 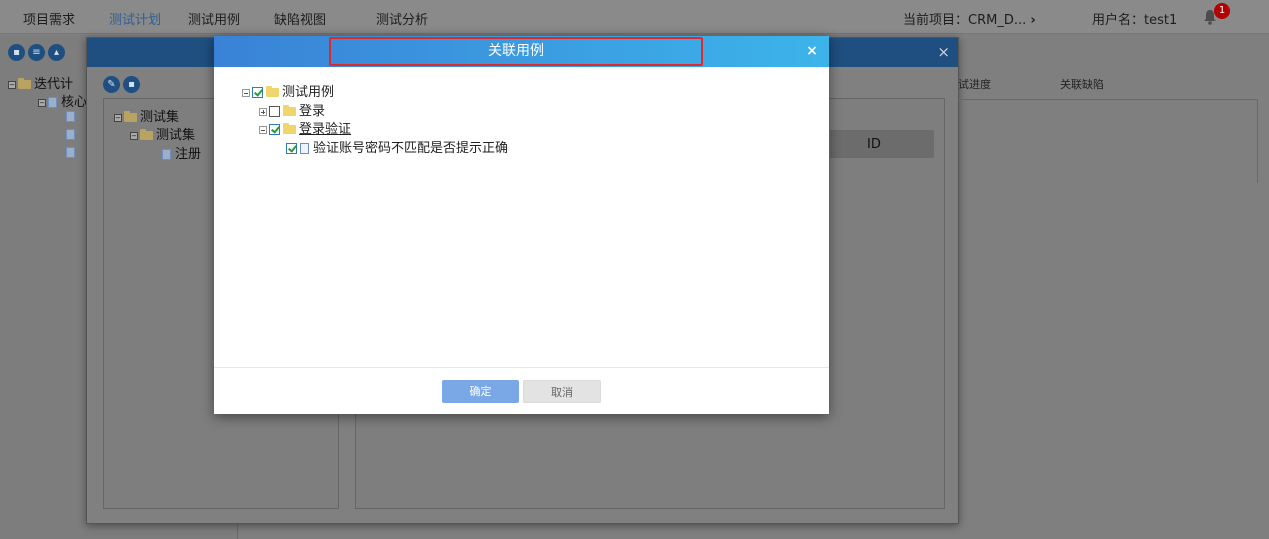 I want to click on tree-node-label: 验证账号密码不匹配是否提示正确, so click(x=411, y=148).